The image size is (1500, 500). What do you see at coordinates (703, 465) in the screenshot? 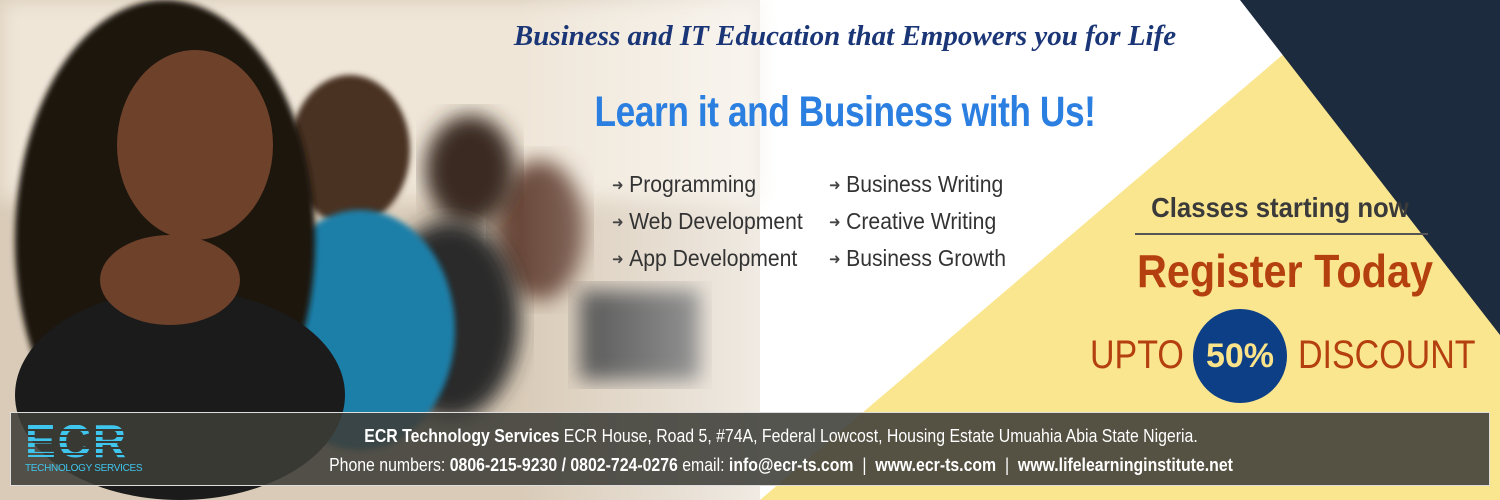
I see `email-label: email:` at bounding box center [703, 465].